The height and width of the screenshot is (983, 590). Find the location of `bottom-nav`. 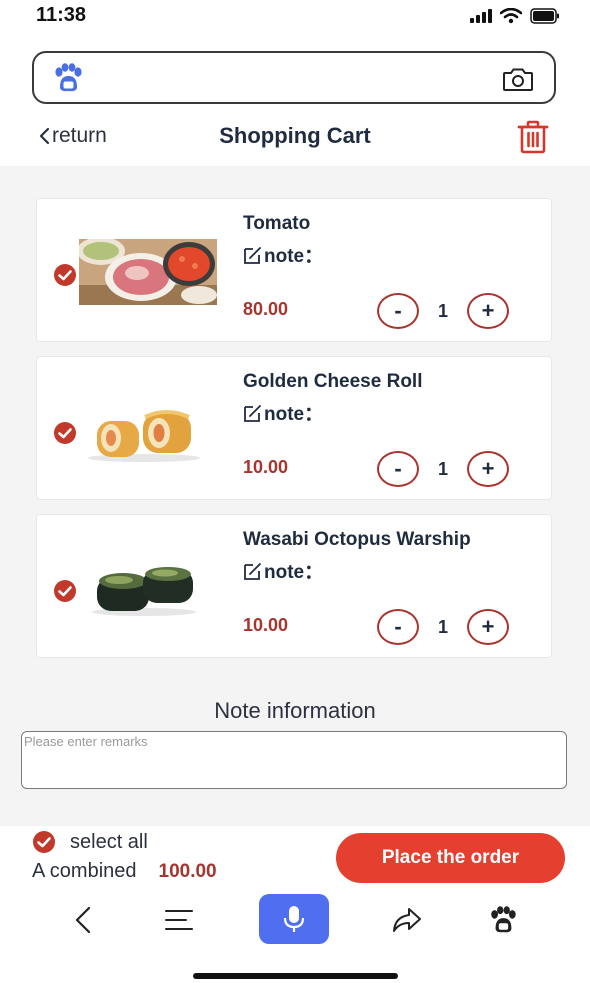

bottom-nav is located at coordinates (295, 920).